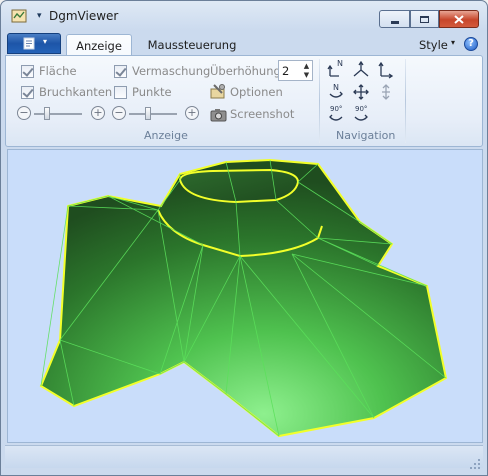 The image size is (488, 476). I want to click on ueberhoehung-value: 2, so click(285, 71).